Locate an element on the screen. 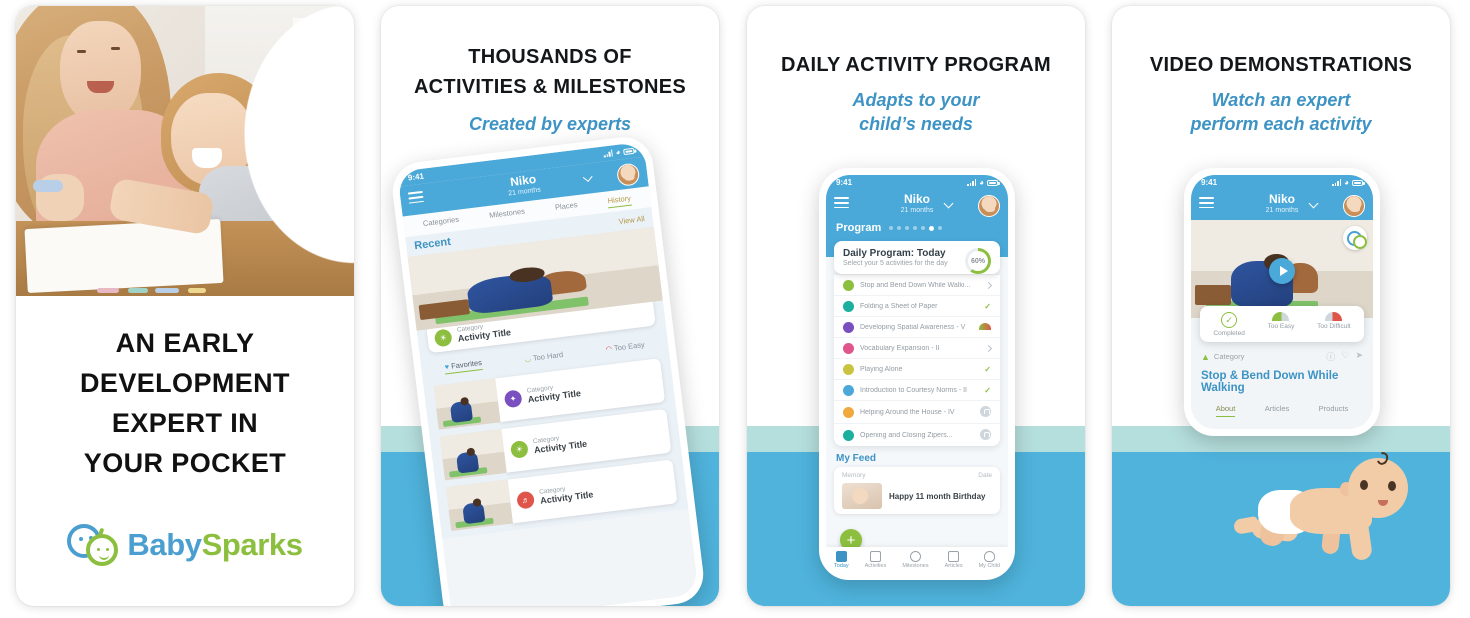  rating-completed: ✓ Completed is located at coordinates (1229, 324).